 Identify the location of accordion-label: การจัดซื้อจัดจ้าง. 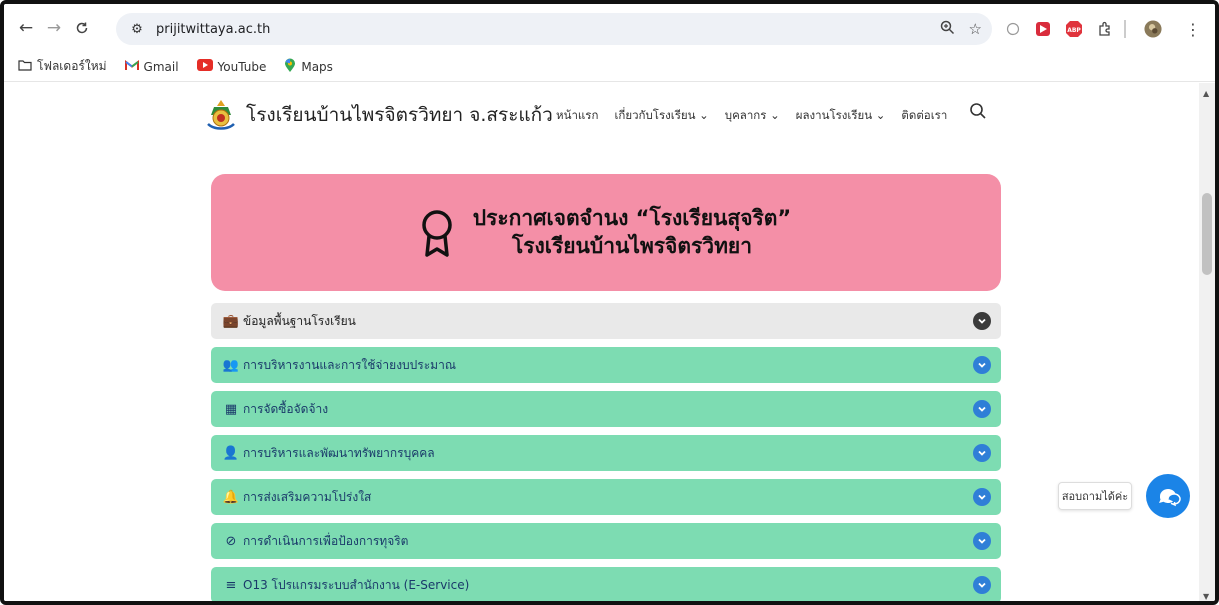
(286, 408).